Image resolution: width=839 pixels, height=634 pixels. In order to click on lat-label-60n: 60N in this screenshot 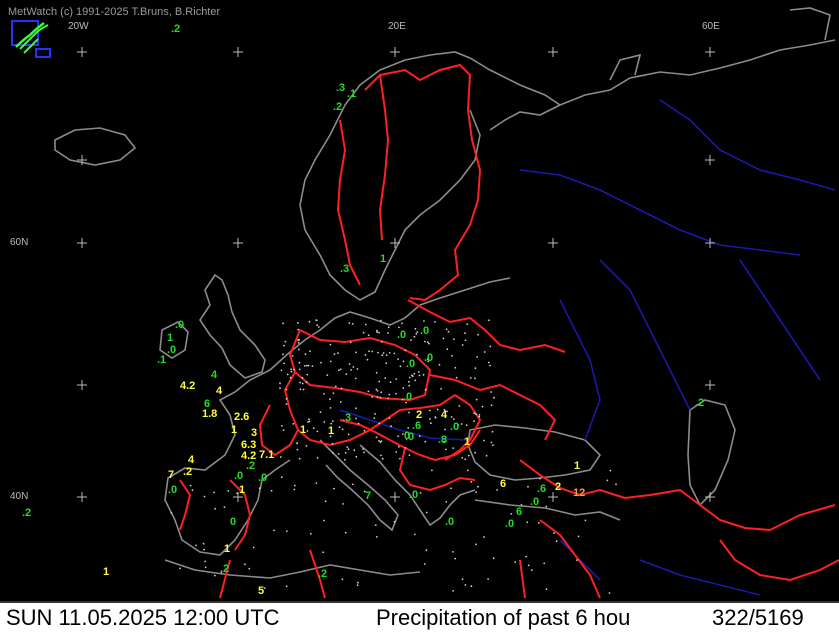, I will do `click(19, 242)`.